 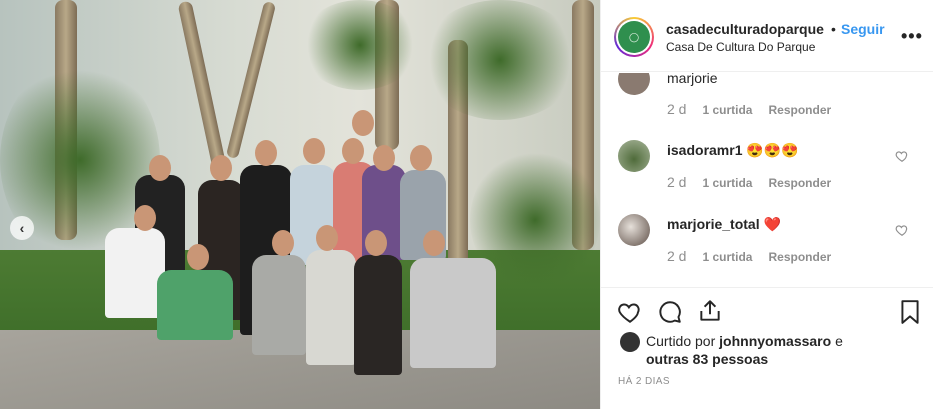 What do you see at coordinates (910, 312) in the screenshot?
I see `bookmark-icon` at bounding box center [910, 312].